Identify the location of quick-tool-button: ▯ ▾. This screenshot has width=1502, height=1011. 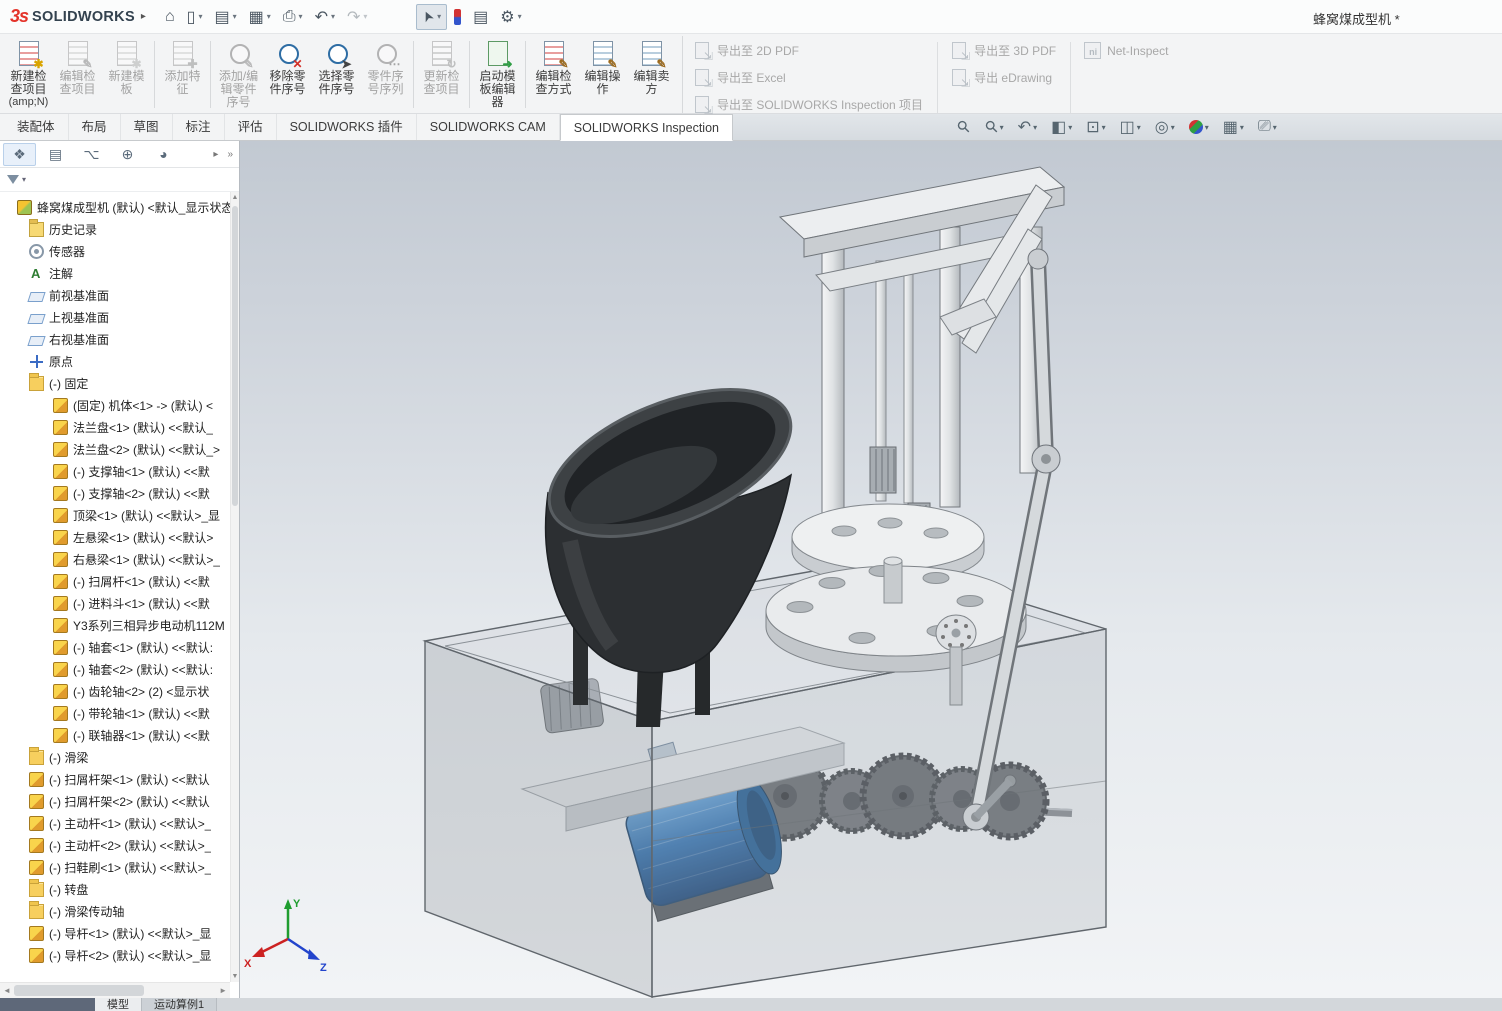
(195, 17).